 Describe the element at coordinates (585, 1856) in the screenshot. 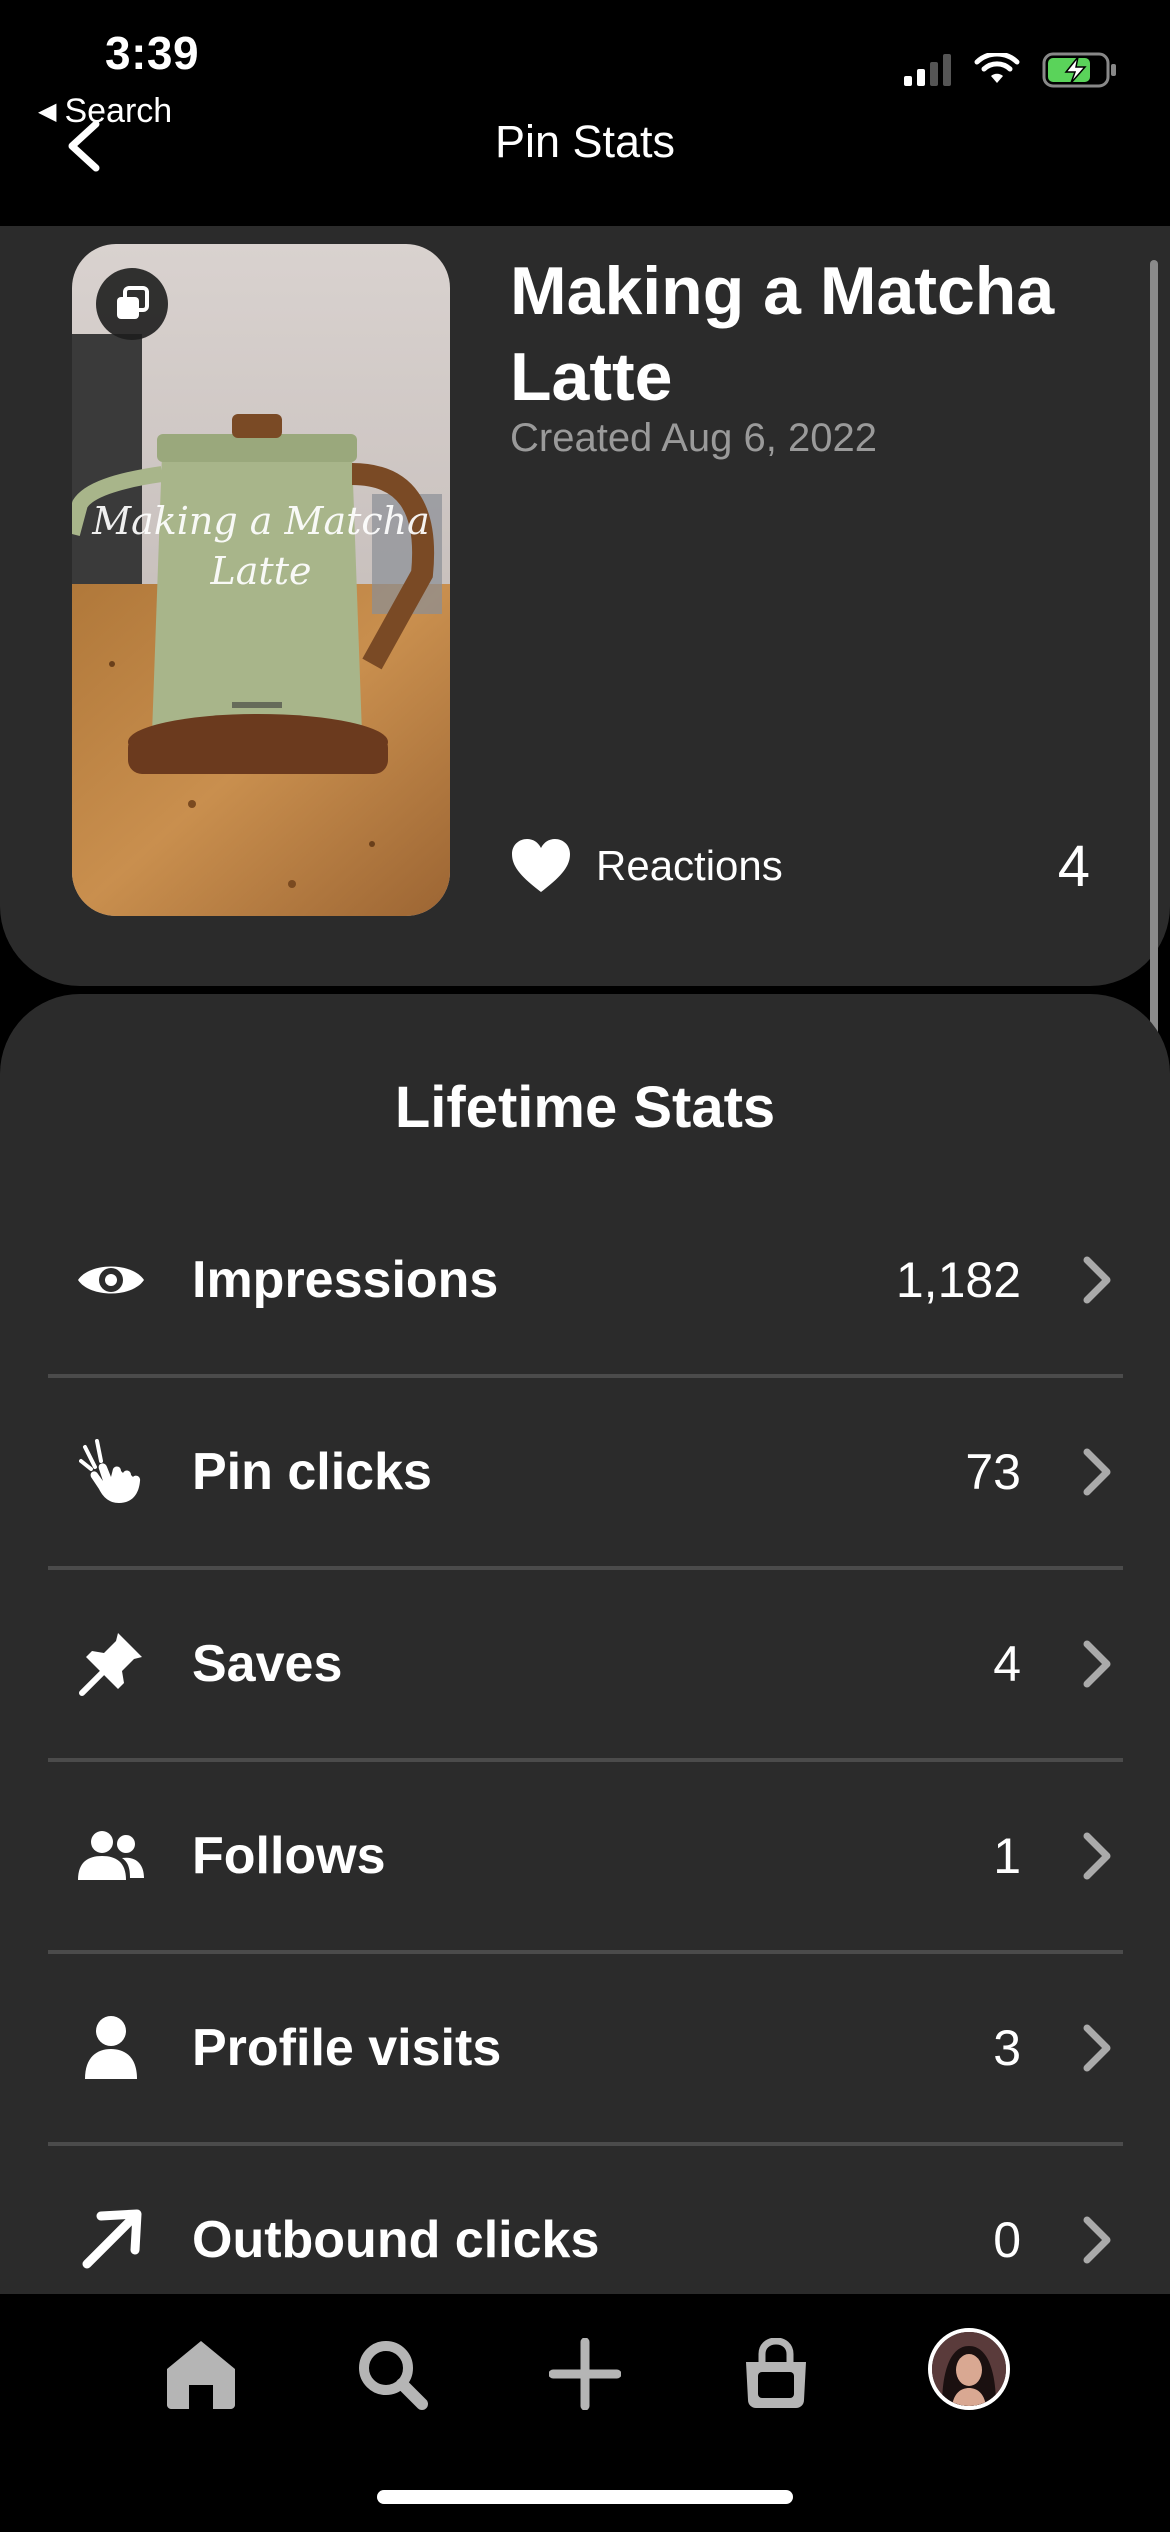

I see `stat-row-follows: Follows 1` at that location.